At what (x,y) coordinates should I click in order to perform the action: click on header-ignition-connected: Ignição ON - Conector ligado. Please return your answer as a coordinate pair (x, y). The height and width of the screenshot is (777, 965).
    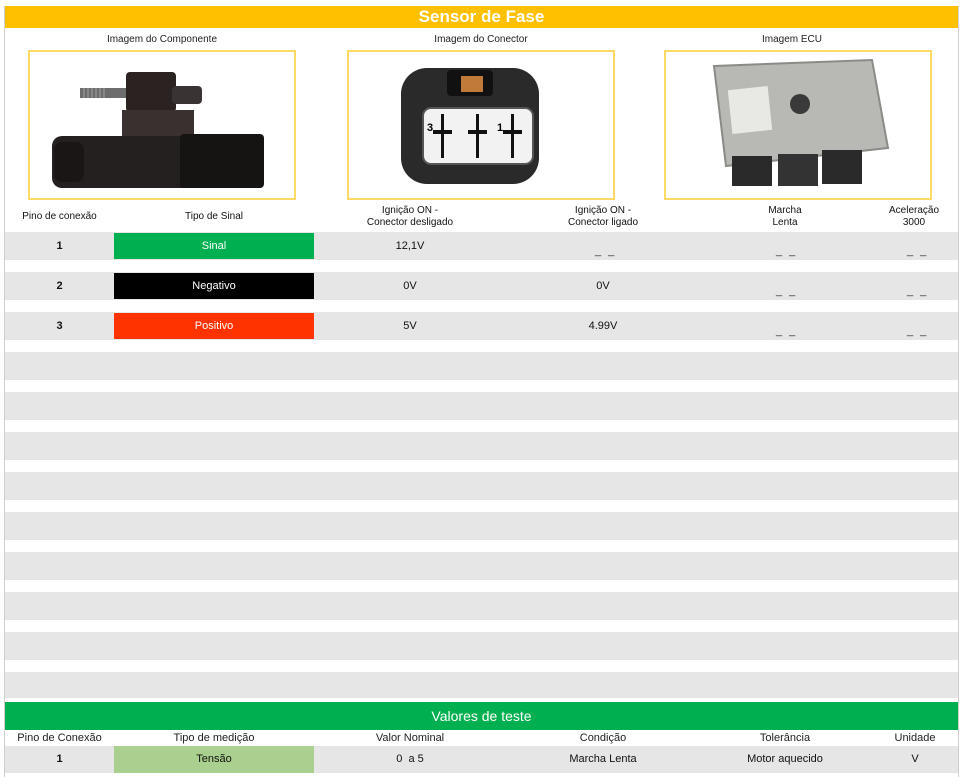
    Looking at the image, I should click on (603, 217).